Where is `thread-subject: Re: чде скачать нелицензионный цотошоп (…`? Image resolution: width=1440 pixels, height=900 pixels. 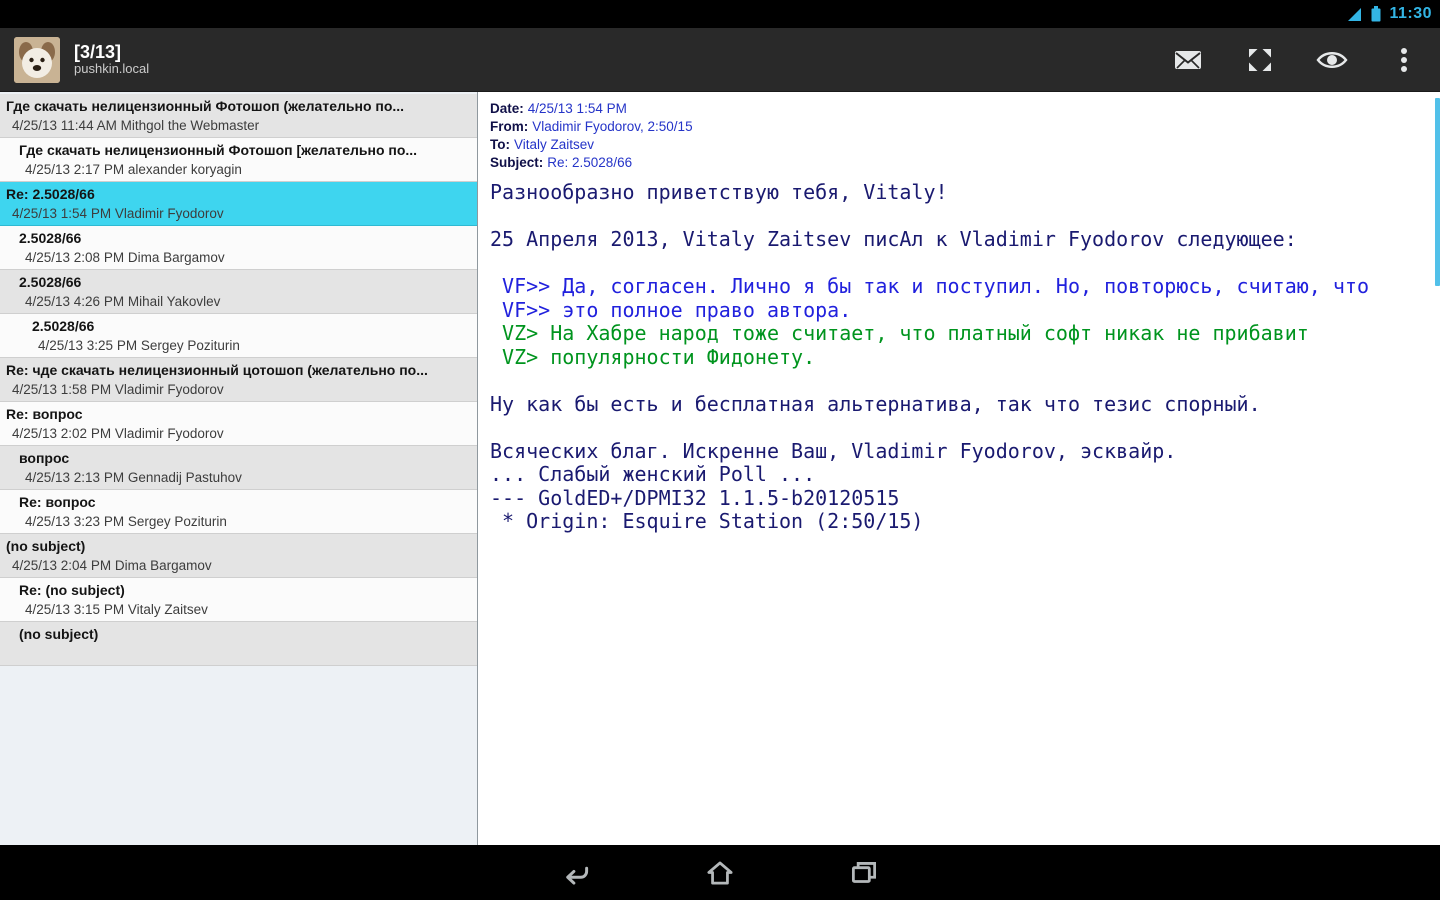
thread-subject: Re: чде скачать нелицензионный цотошоп (… is located at coordinates (217, 370).